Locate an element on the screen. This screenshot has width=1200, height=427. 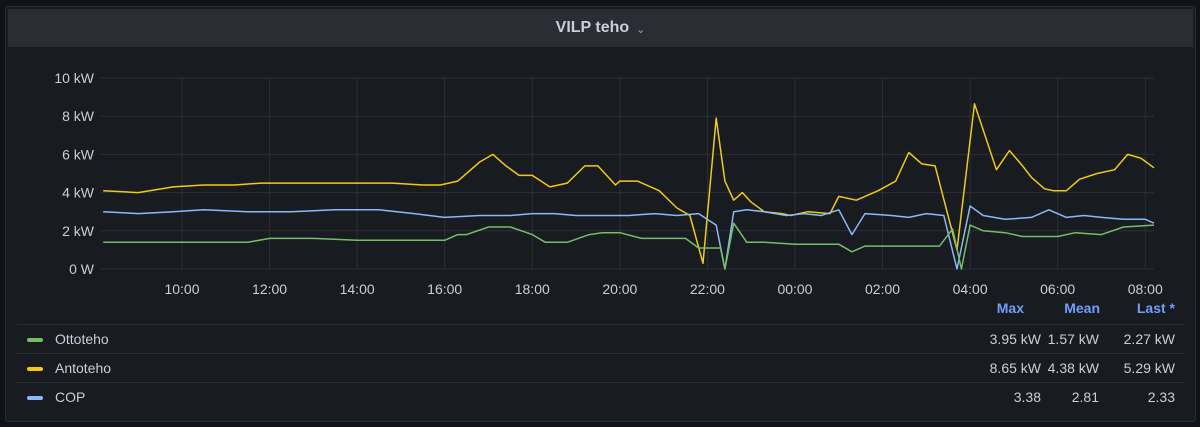
y-tick-label: 2 kW is located at coordinates (78, 231).